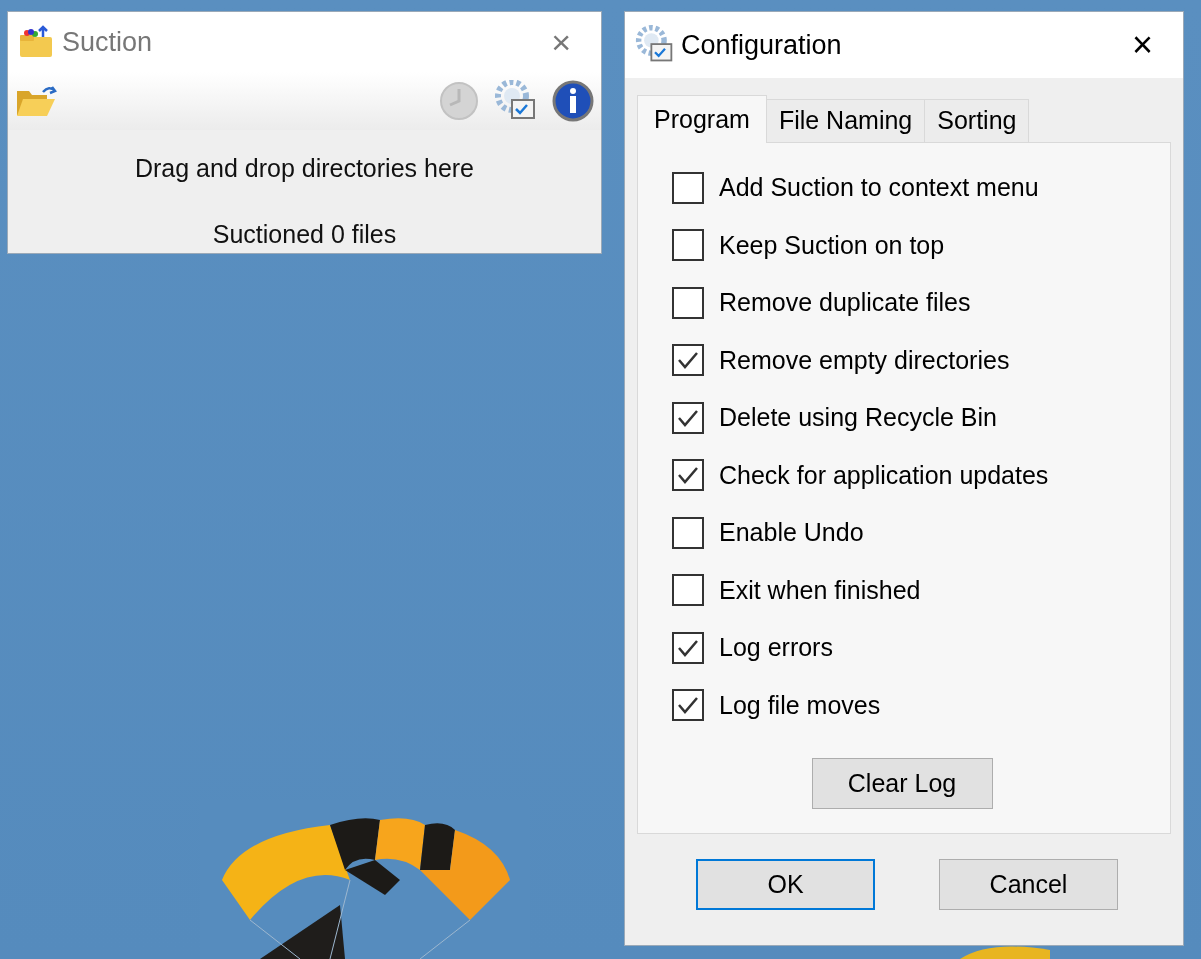 This screenshot has height=959, width=1201. Describe the element at coordinates (832, 245) in the screenshot. I see `checkbox-label: Keep Suction on top` at that location.